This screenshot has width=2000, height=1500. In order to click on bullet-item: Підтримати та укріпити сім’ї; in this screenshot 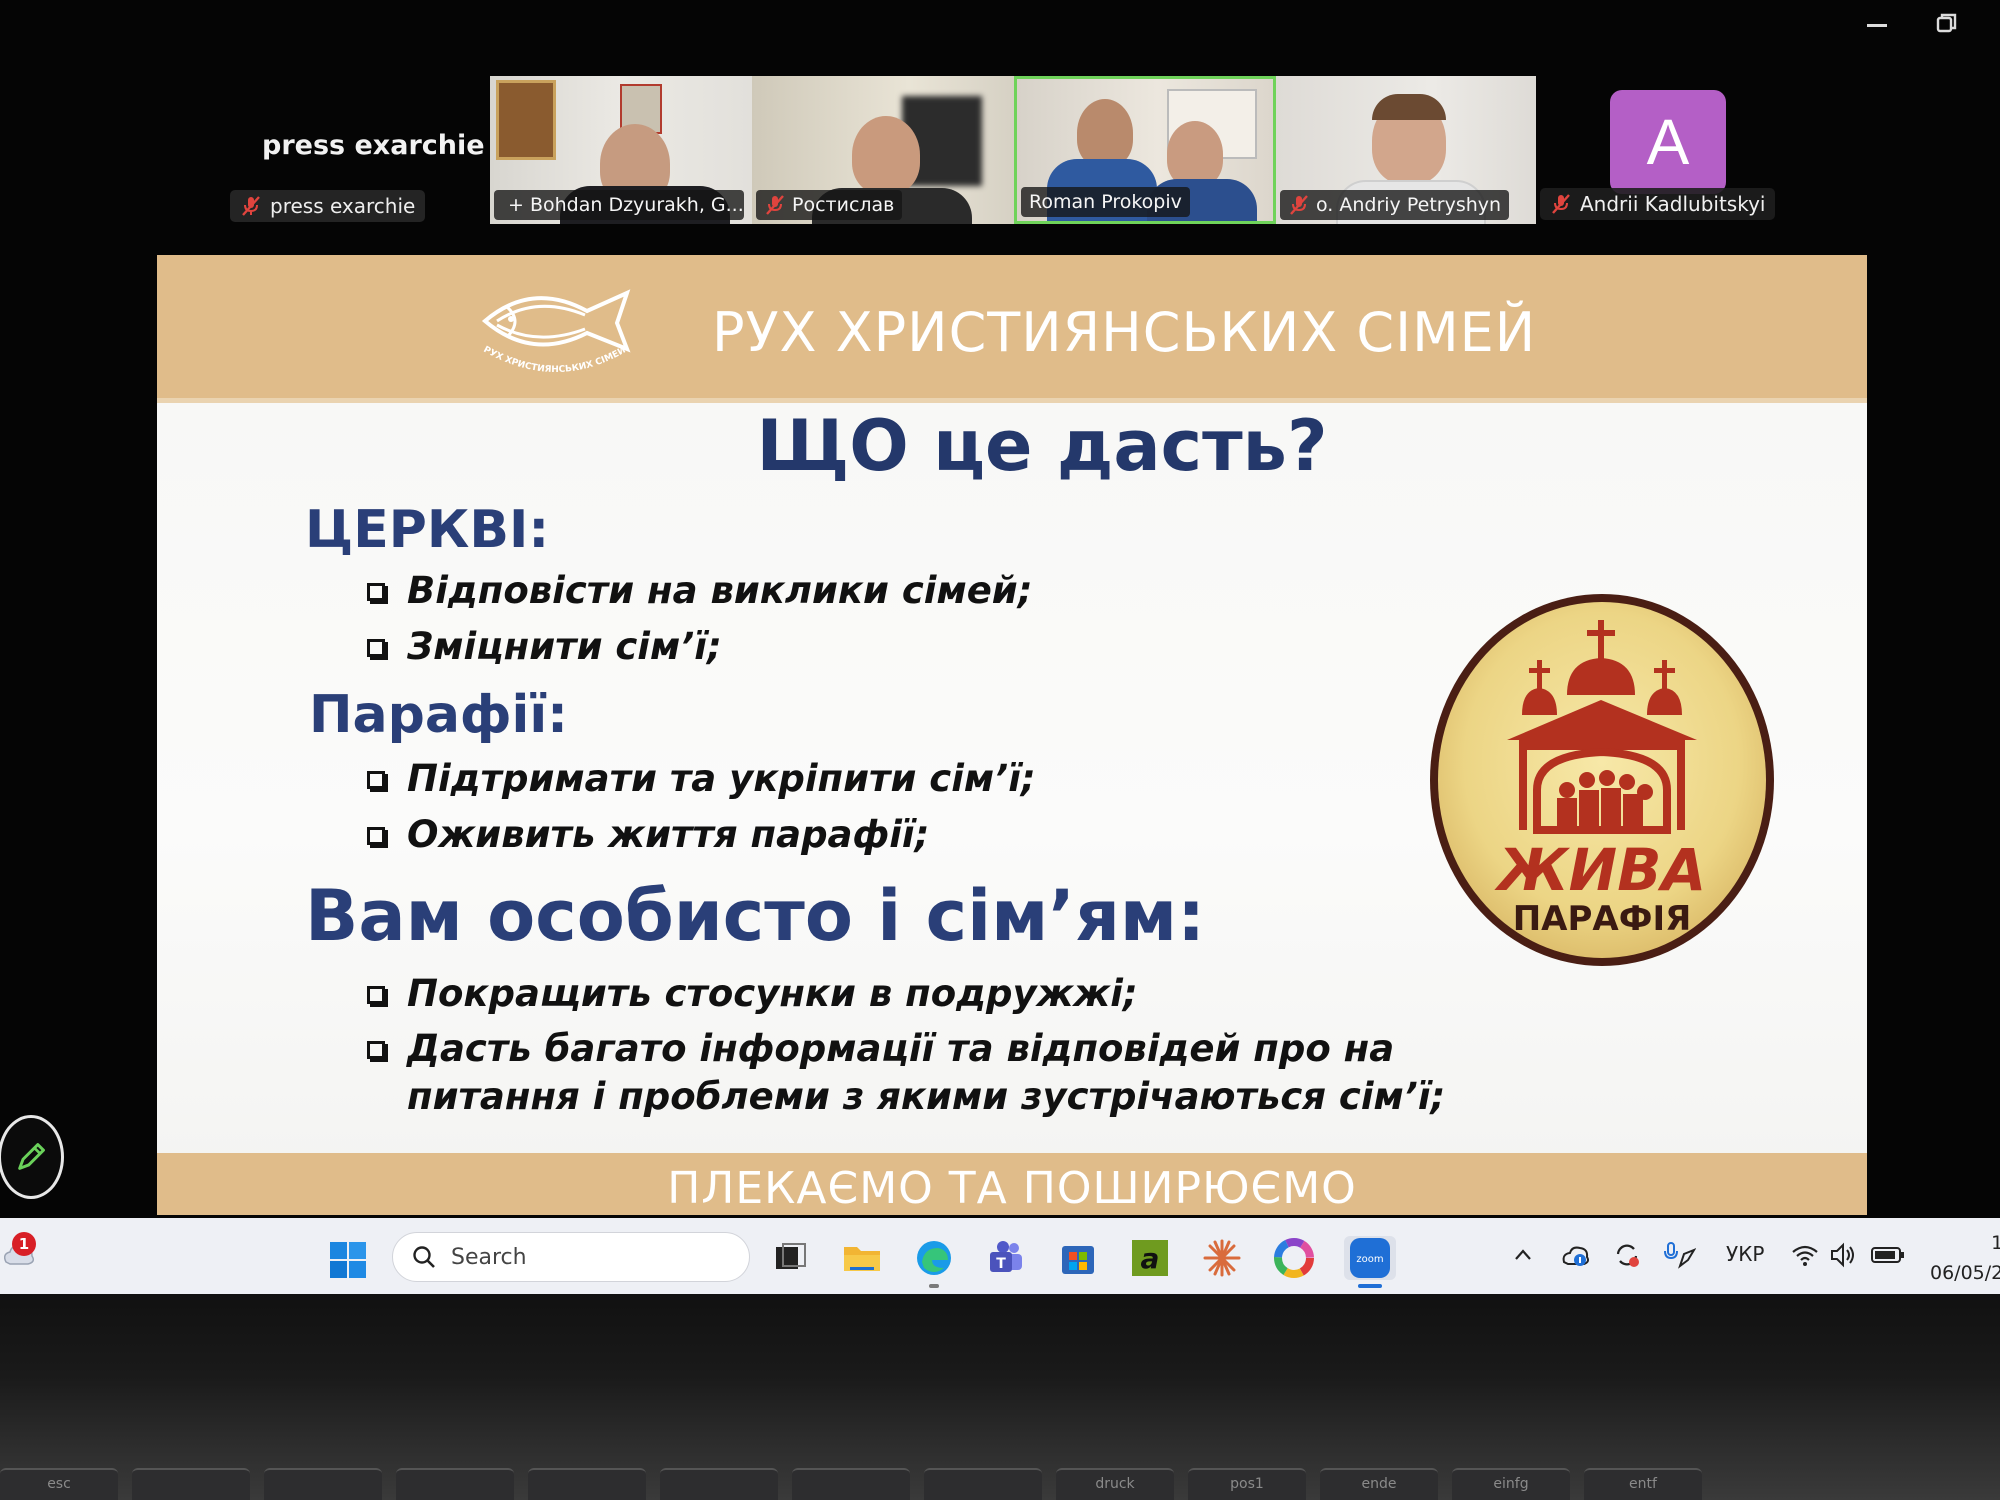, I will do `click(701, 779)`.